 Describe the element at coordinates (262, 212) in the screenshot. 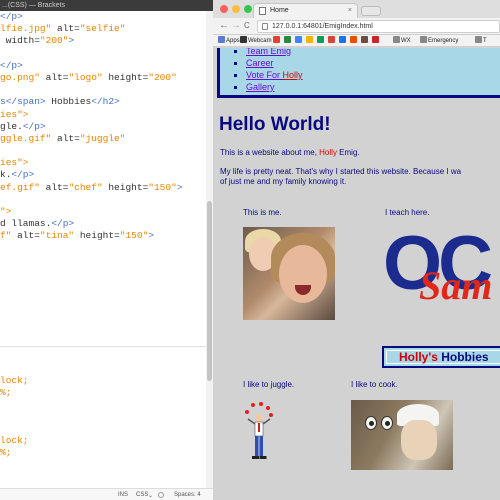

I see `caption-selfie: This is me.` at that location.